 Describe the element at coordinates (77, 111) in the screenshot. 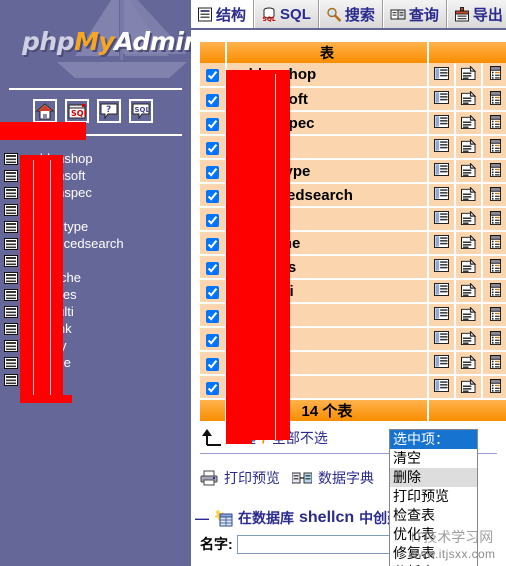

I see `sql-window-button: SQL` at that location.